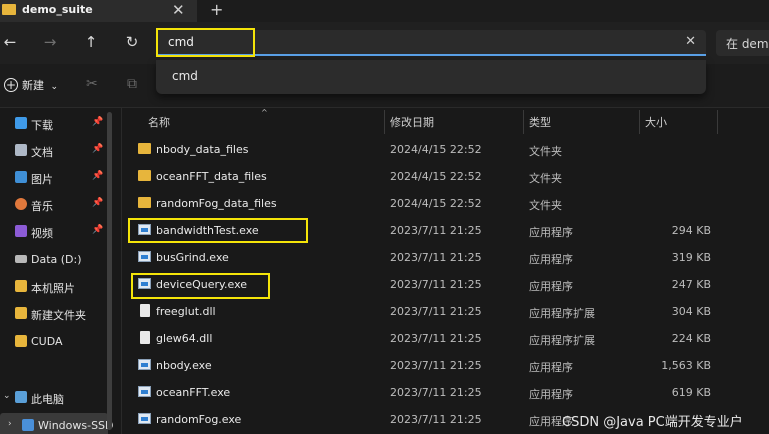 The width and height of the screenshot is (769, 434). What do you see at coordinates (185, 76) in the screenshot?
I see `suggestion-item: cmd` at bounding box center [185, 76].